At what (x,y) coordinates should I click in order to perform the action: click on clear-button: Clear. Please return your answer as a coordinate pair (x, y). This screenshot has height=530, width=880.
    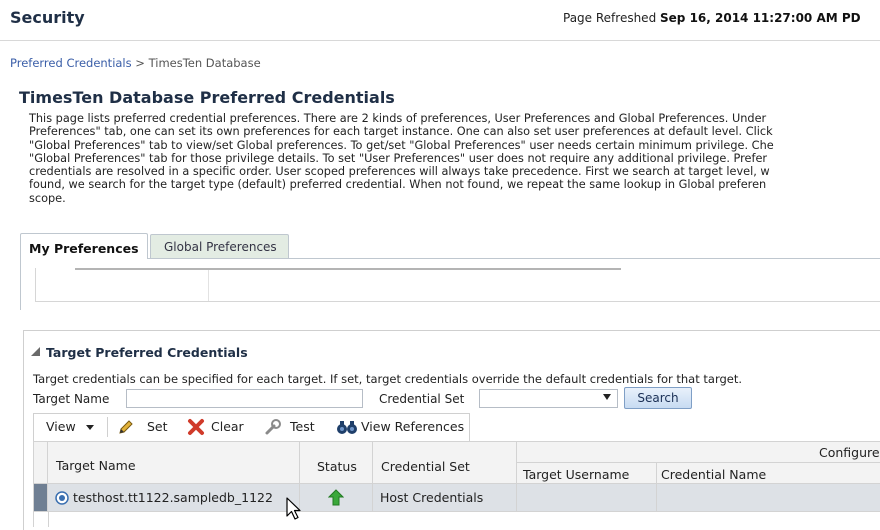
    Looking at the image, I should click on (227, 426).